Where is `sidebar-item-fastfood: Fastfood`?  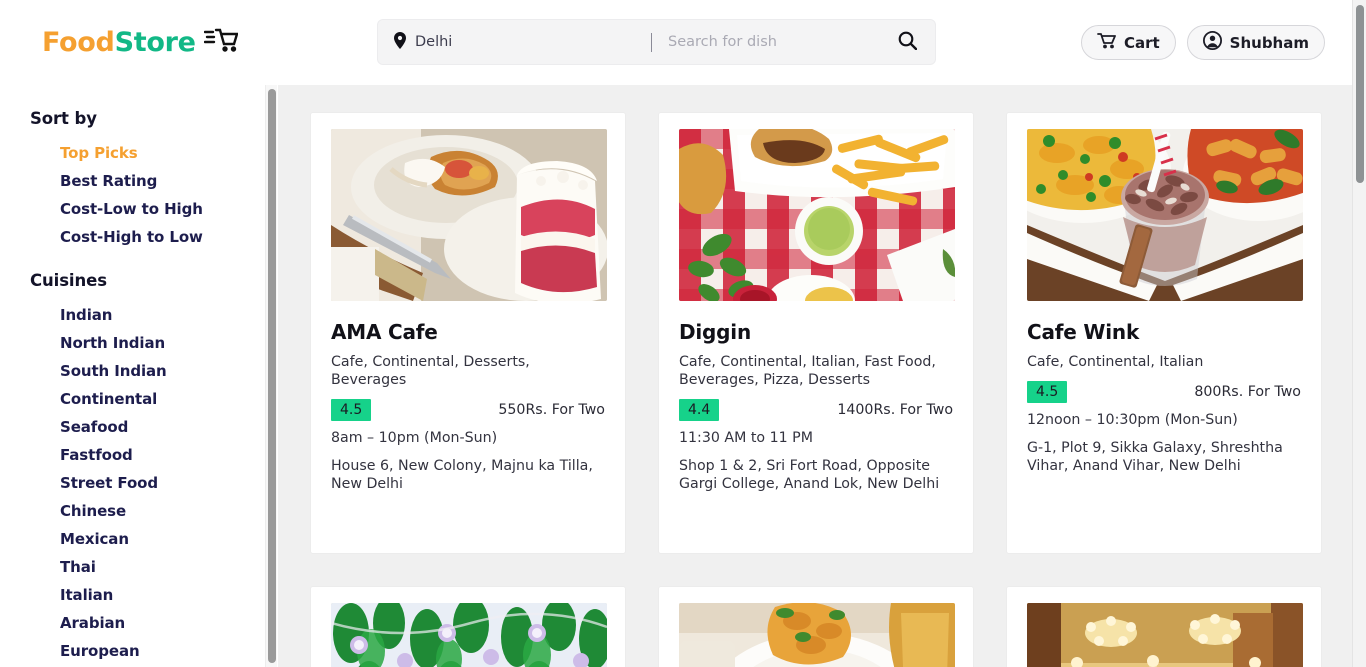
sidebar-item-fastfood: Fastfood is located at coordinates (147, 455).